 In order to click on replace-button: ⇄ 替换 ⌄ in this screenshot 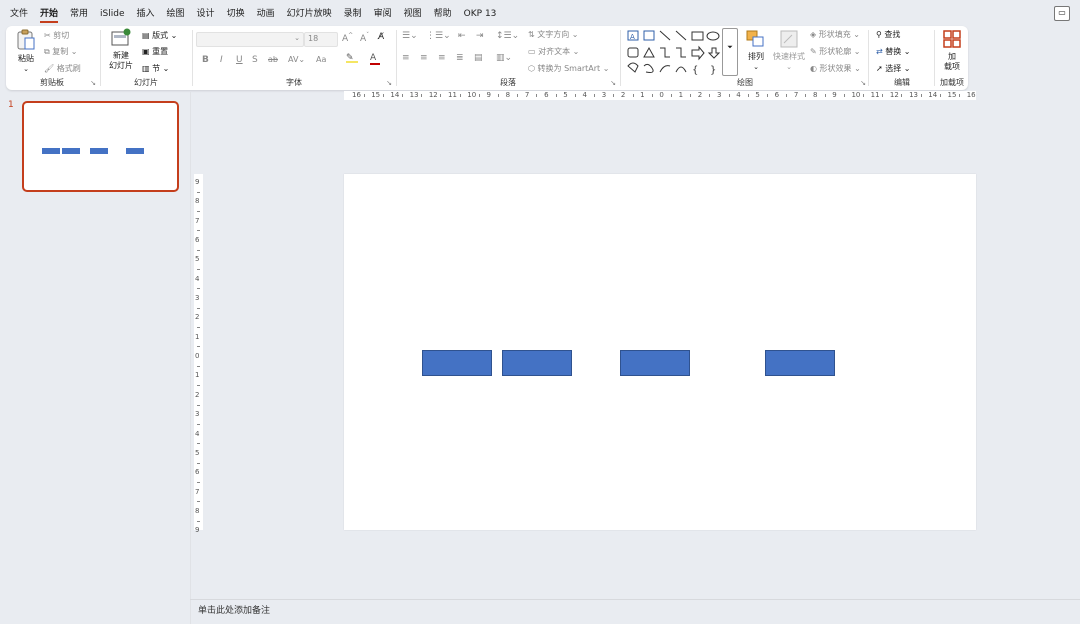, I will do `click(893, 51)`.